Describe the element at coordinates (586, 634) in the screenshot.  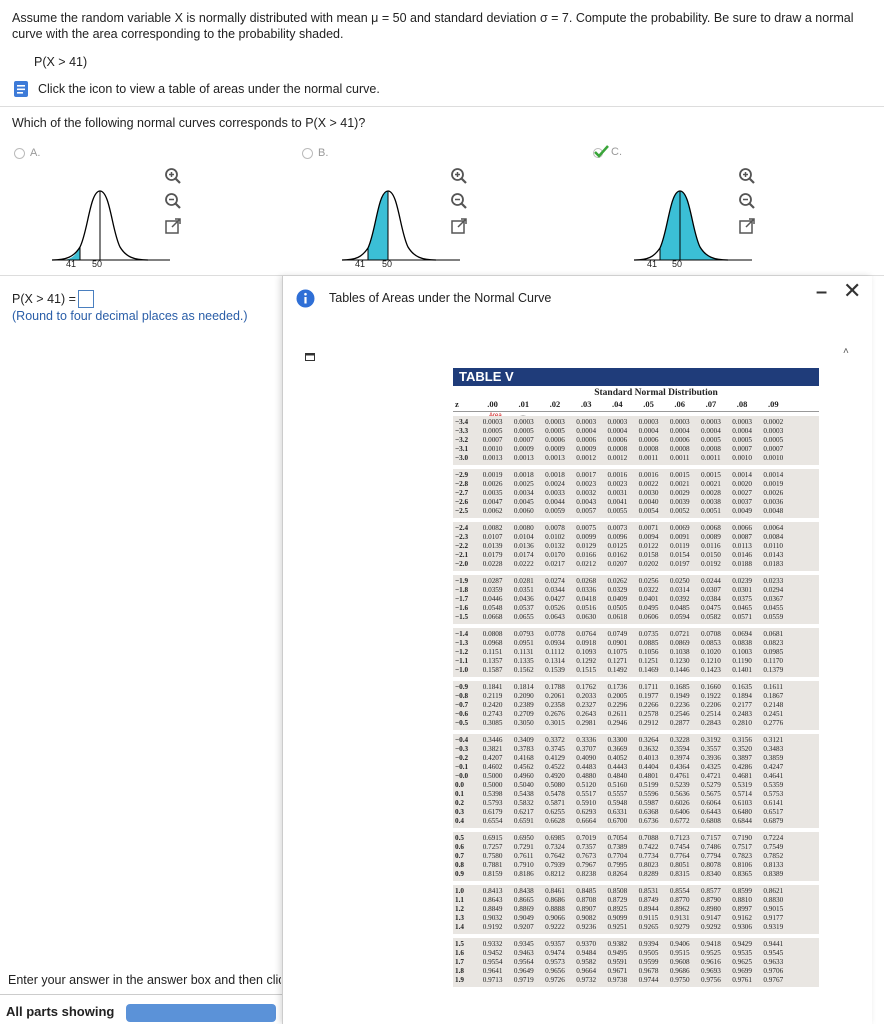
I see `table-cell: 0.0764` at that location.